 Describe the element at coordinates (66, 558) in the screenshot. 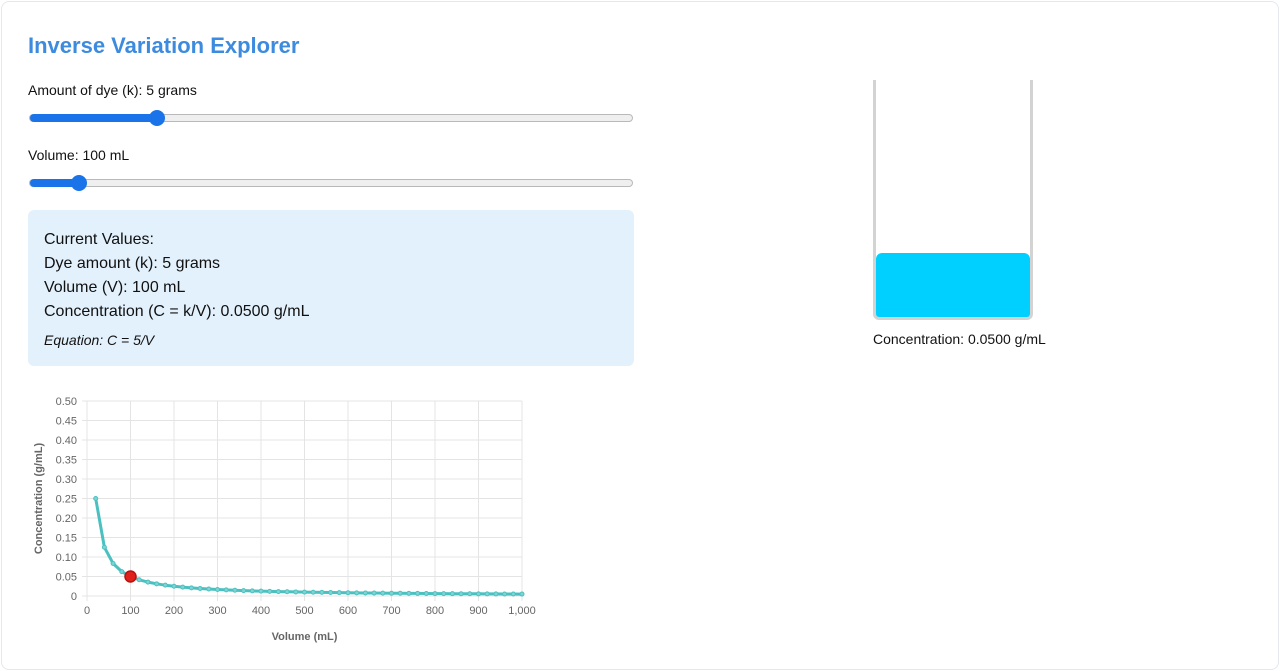

I see `y-tick-label: 0.10` at that location.